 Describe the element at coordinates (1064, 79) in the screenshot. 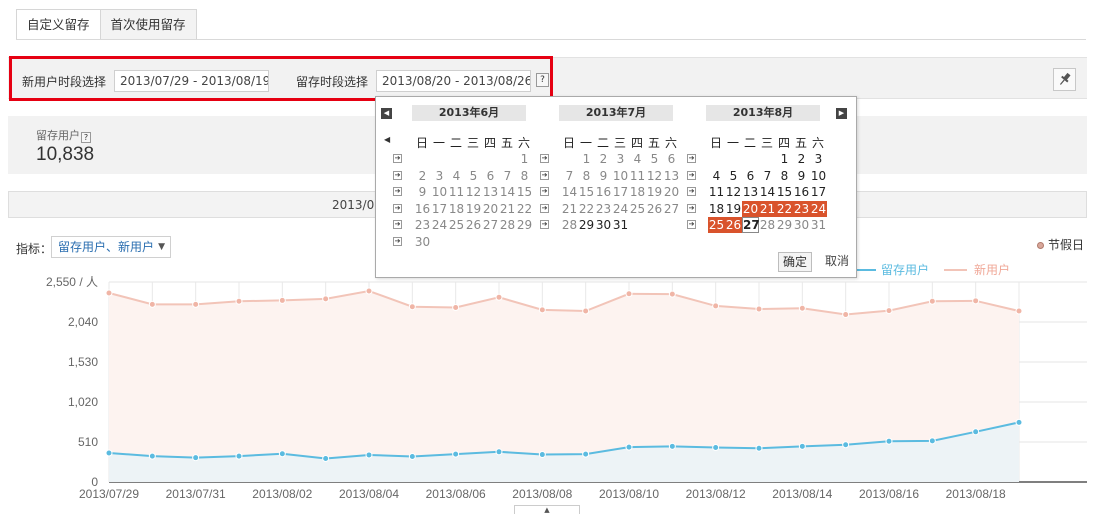

I see `pin-button` at that location.